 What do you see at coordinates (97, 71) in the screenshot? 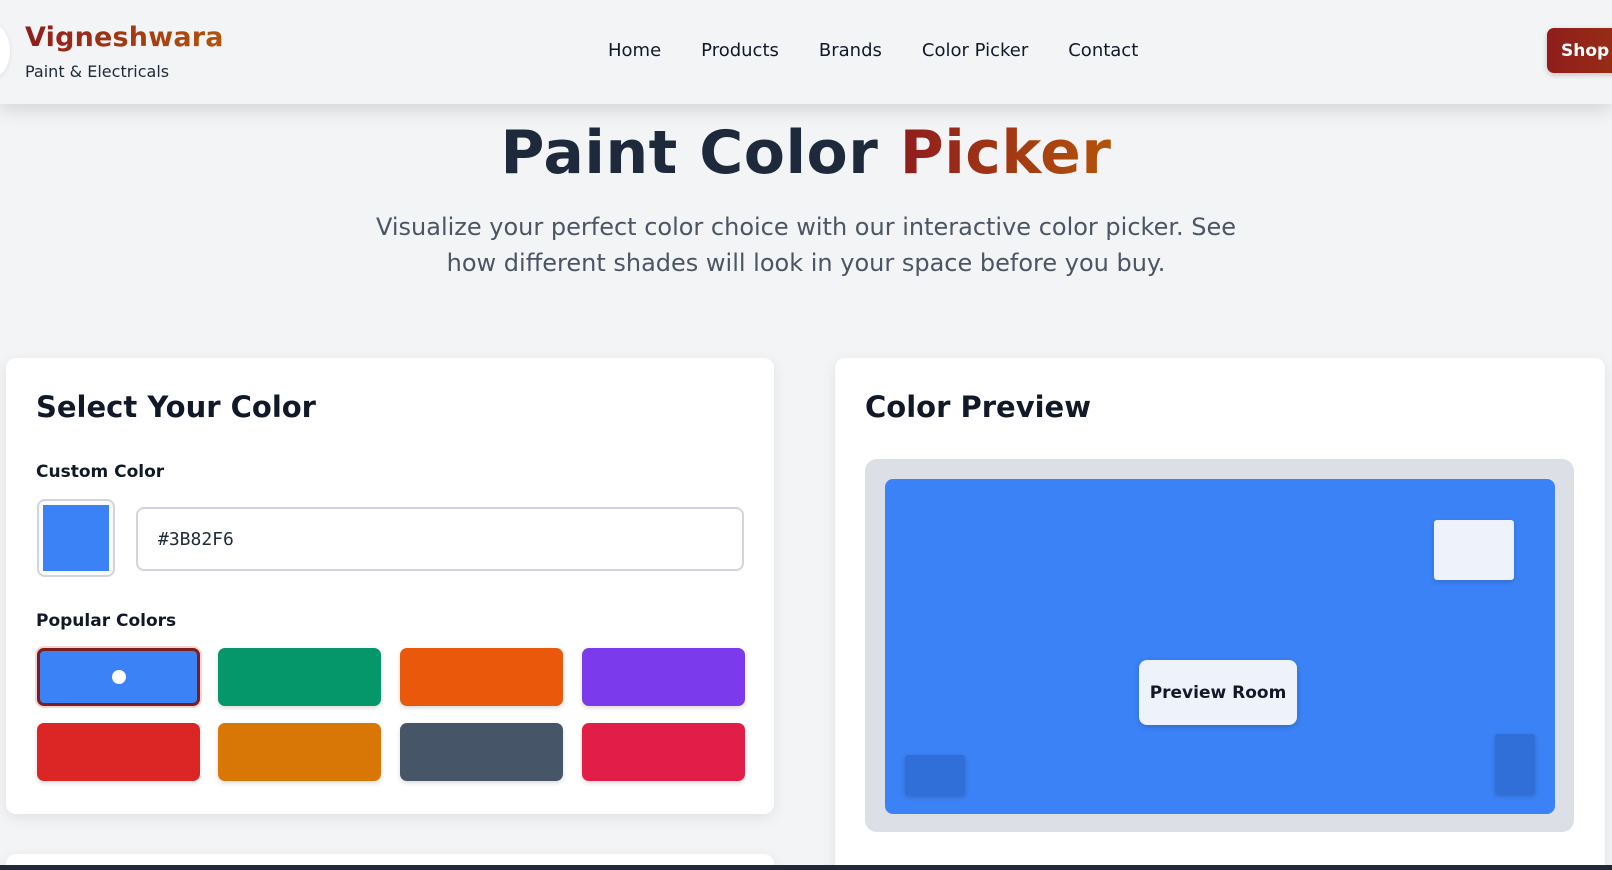
I see `brand-subtitle: Paint & Electricals` at bounding box center [97, 71].